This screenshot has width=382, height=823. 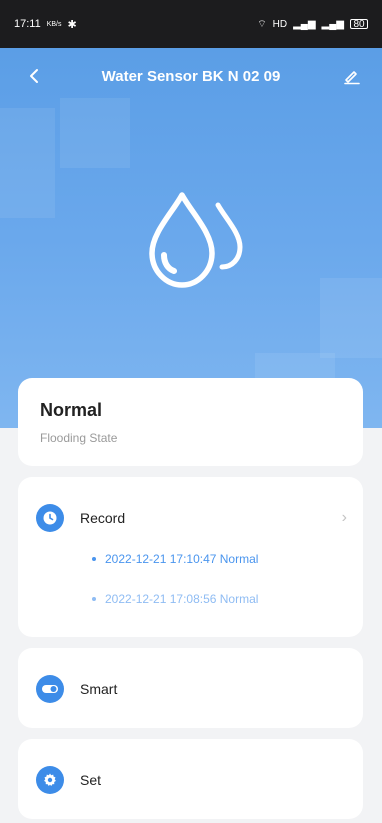 I want to click on smart-card: Smart, so click(x=190, y=688).